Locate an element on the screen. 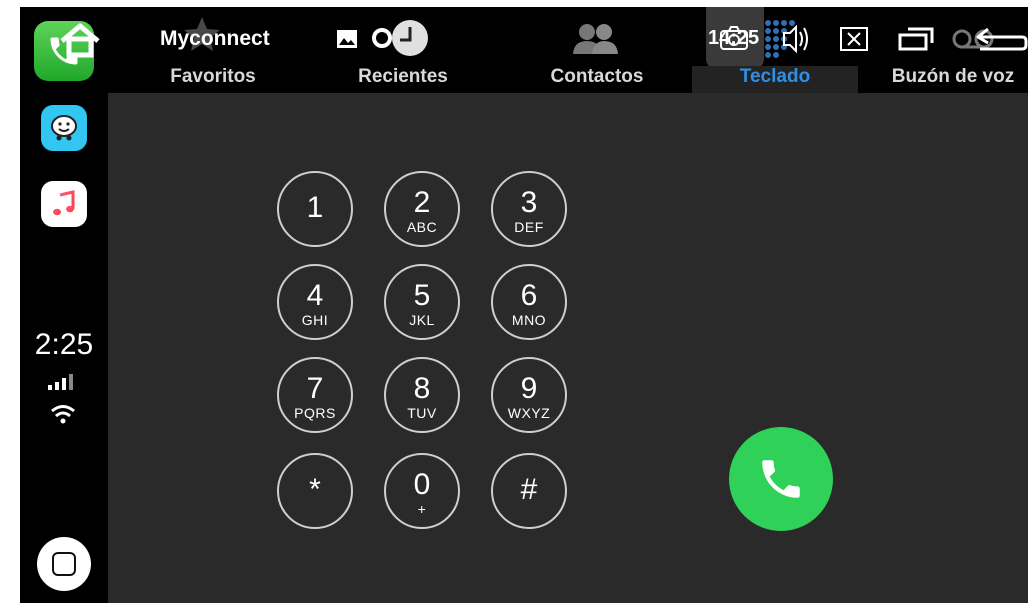  key-letters: ABC is located at coordinates (422, 227).